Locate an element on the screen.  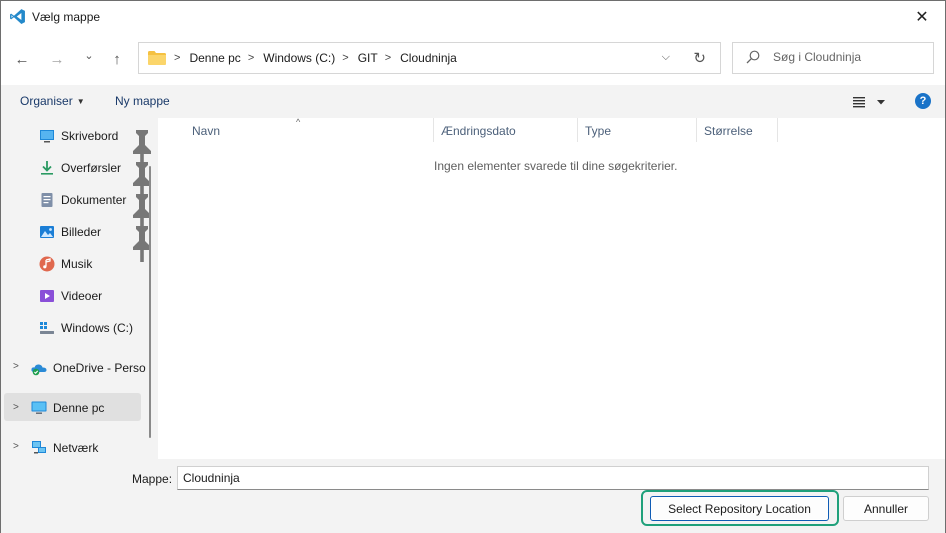
new-folder-label: Ny mappe is located at coordinates (142, 101).